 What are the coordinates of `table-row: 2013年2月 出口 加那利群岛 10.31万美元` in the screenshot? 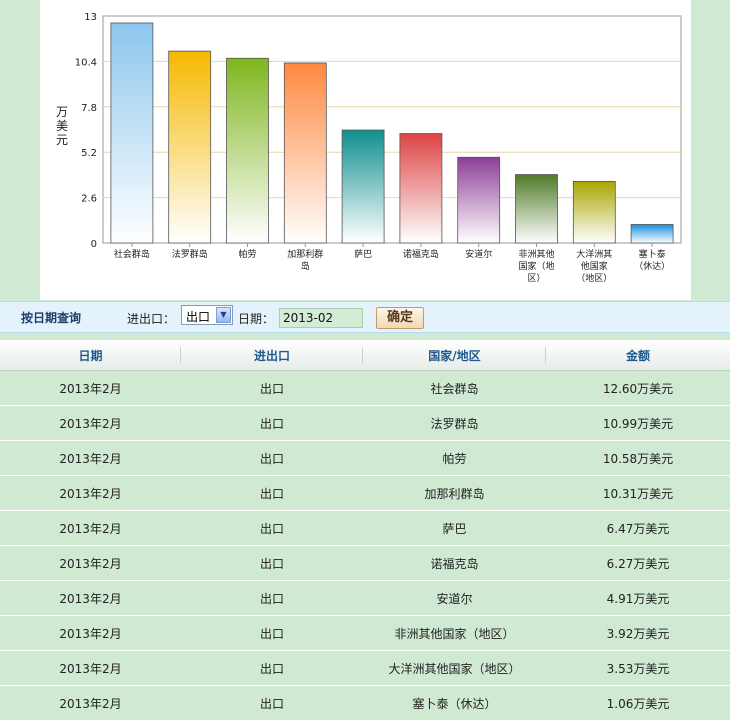 It's located at (365, 493).